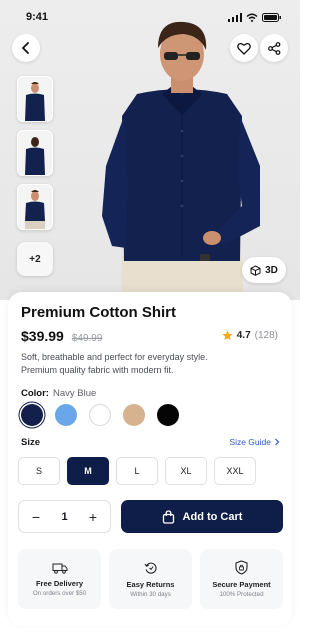 The image size is (320, 633). What do you see at coordinates (97, 370) in the screenshot?
I see `description-line: Premium quality fabric with modern fit.` at bounding box center [97, 370].